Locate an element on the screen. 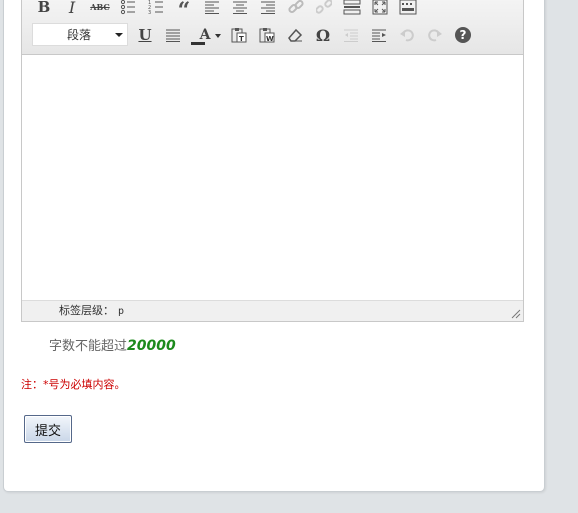  indent-button is located at coordinates (379, 35).